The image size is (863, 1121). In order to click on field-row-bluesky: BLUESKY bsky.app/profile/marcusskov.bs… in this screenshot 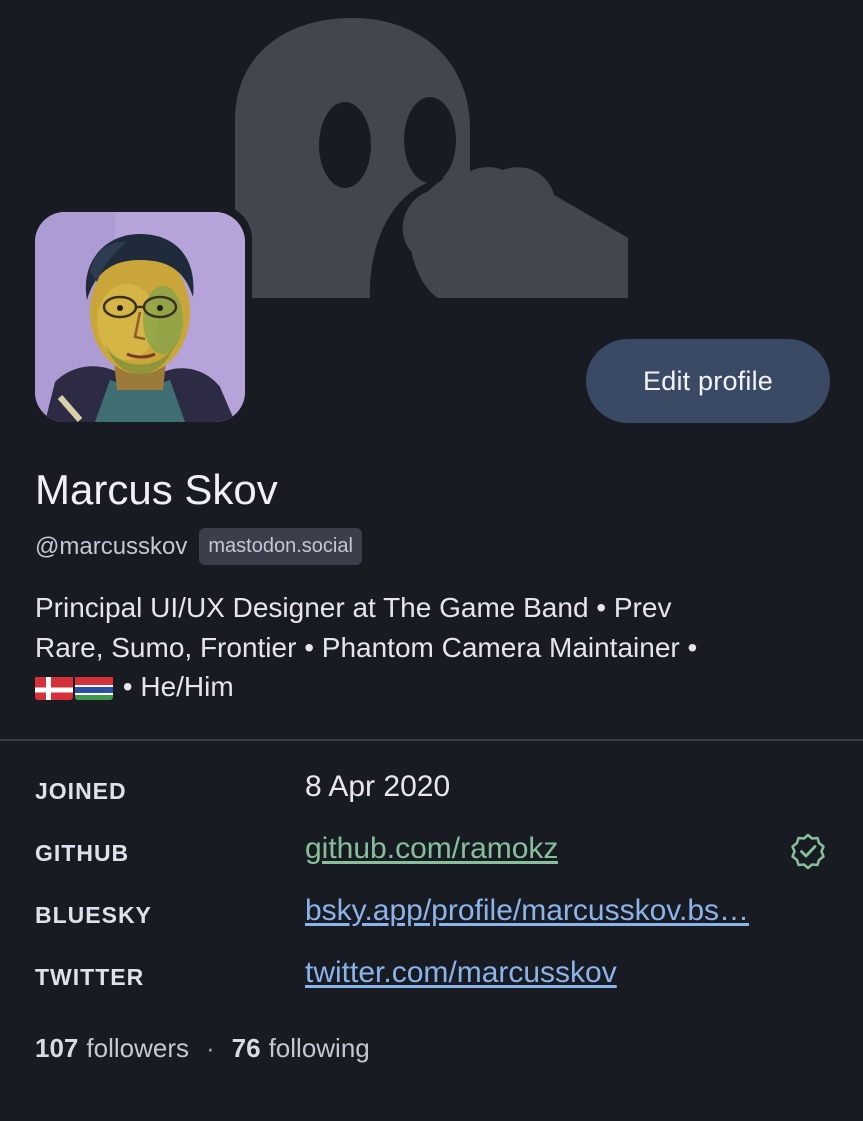, I will do `click(435, 913)`.